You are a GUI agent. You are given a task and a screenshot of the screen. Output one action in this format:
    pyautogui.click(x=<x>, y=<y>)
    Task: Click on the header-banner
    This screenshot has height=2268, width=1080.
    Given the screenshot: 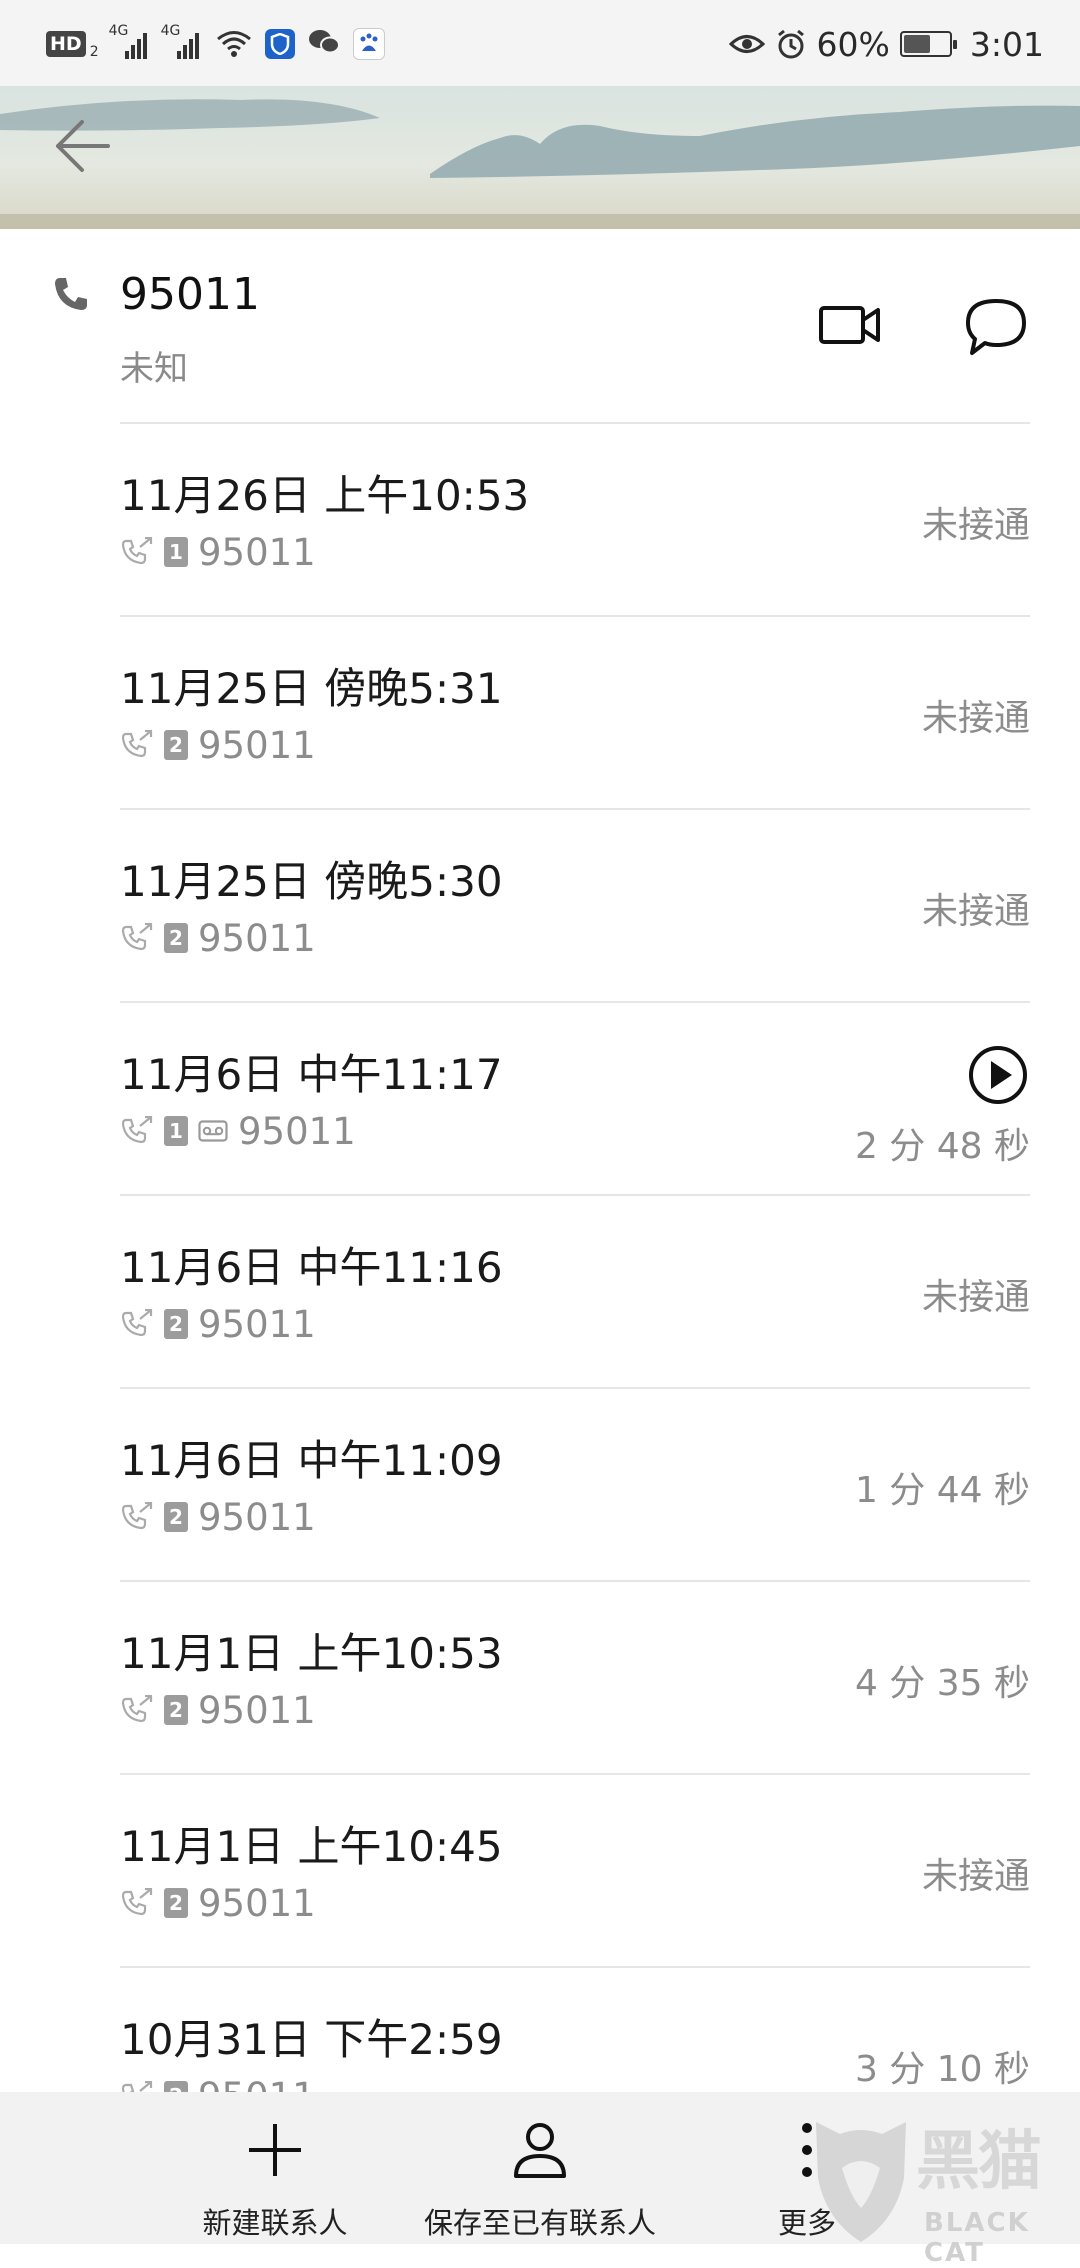 What is the action you would take?
    pyautogui.click(x=540, y=157)
    